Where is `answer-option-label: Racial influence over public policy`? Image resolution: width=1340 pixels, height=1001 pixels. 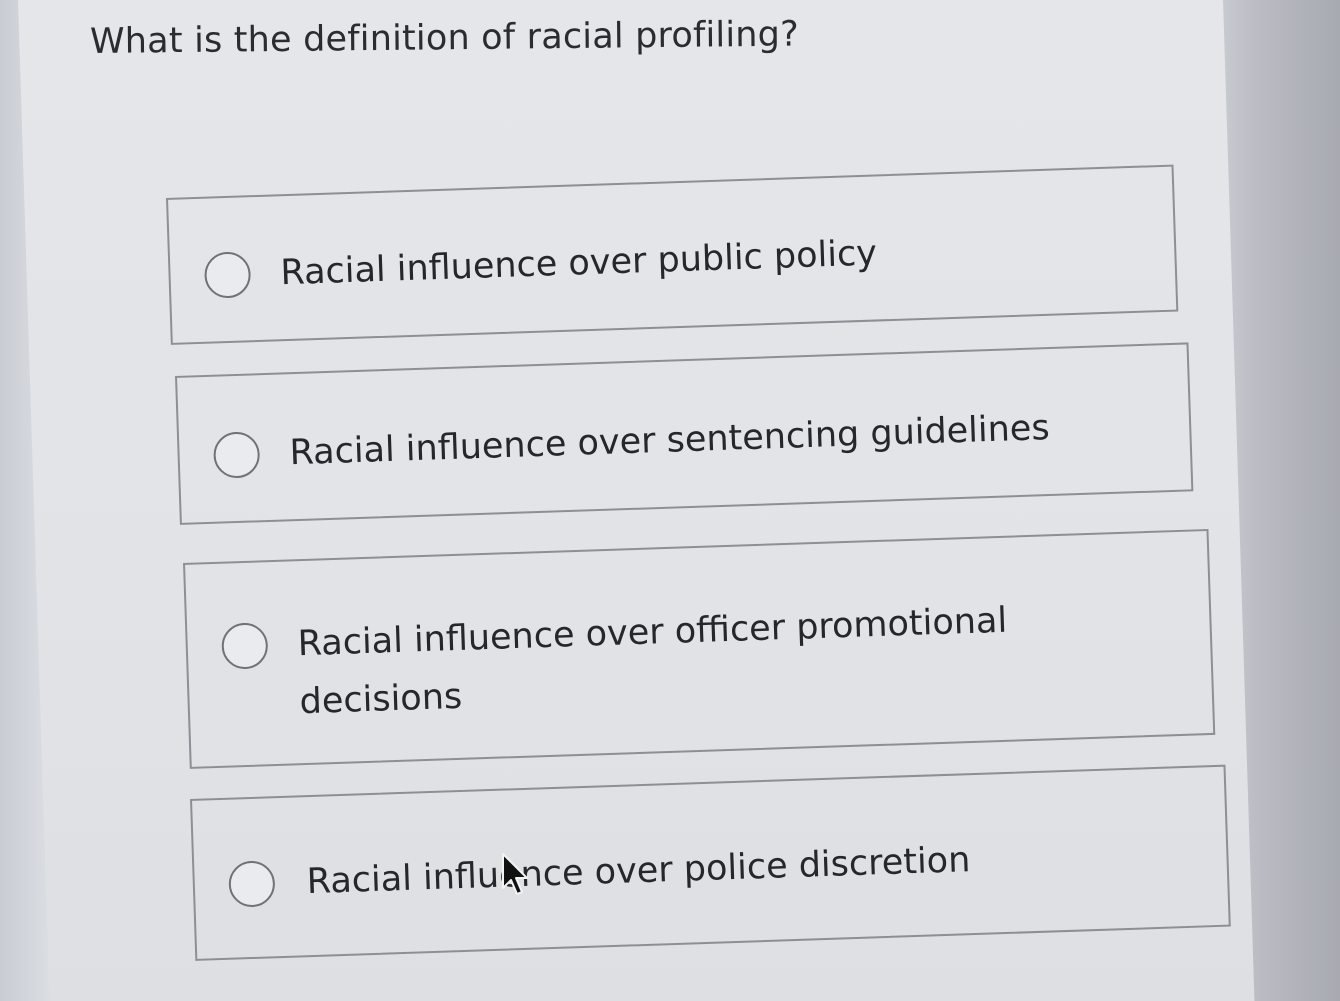 answer-option-label: Racial influence over public policy is located at coordinates (578, 263).